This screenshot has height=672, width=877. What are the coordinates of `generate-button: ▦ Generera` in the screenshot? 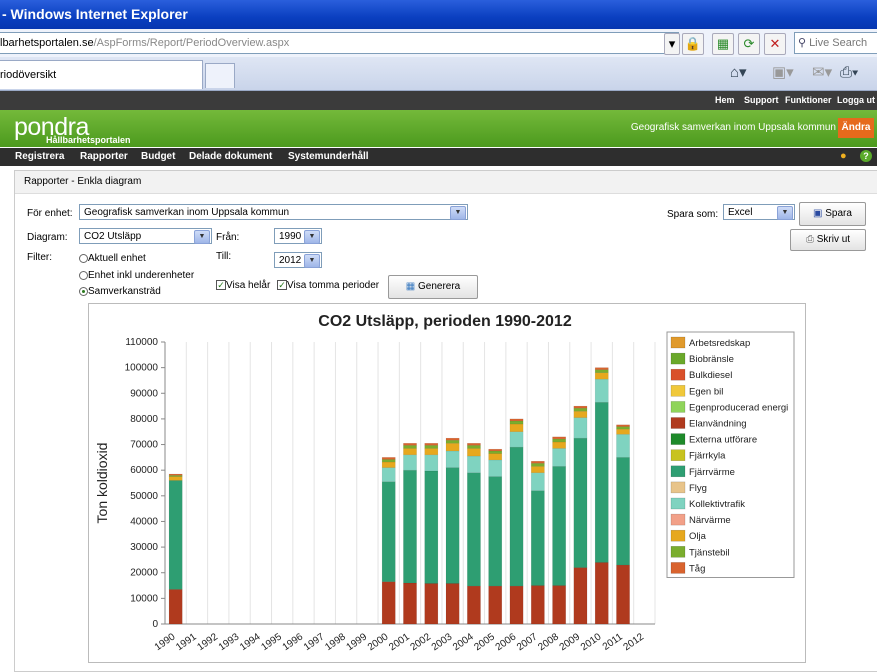 It's located at (433, 287).